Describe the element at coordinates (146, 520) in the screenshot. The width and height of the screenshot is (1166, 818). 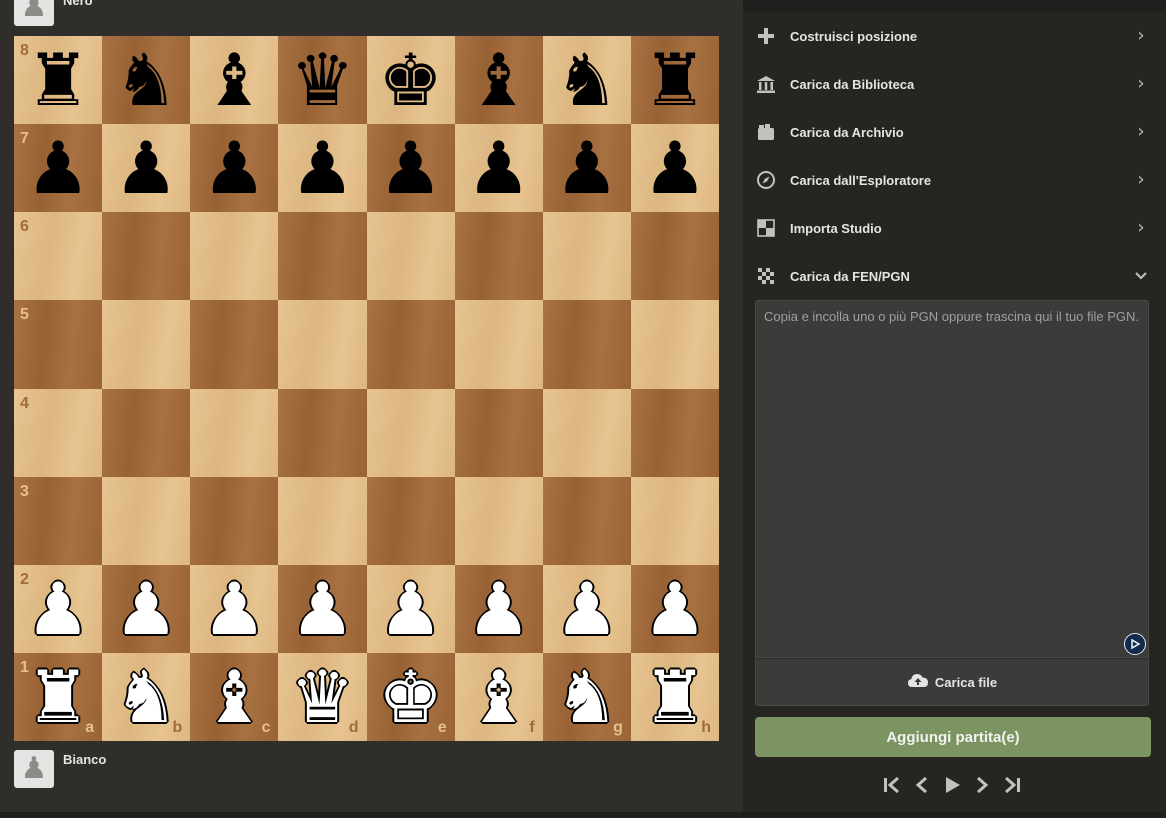
I see `square-b3` at that location.